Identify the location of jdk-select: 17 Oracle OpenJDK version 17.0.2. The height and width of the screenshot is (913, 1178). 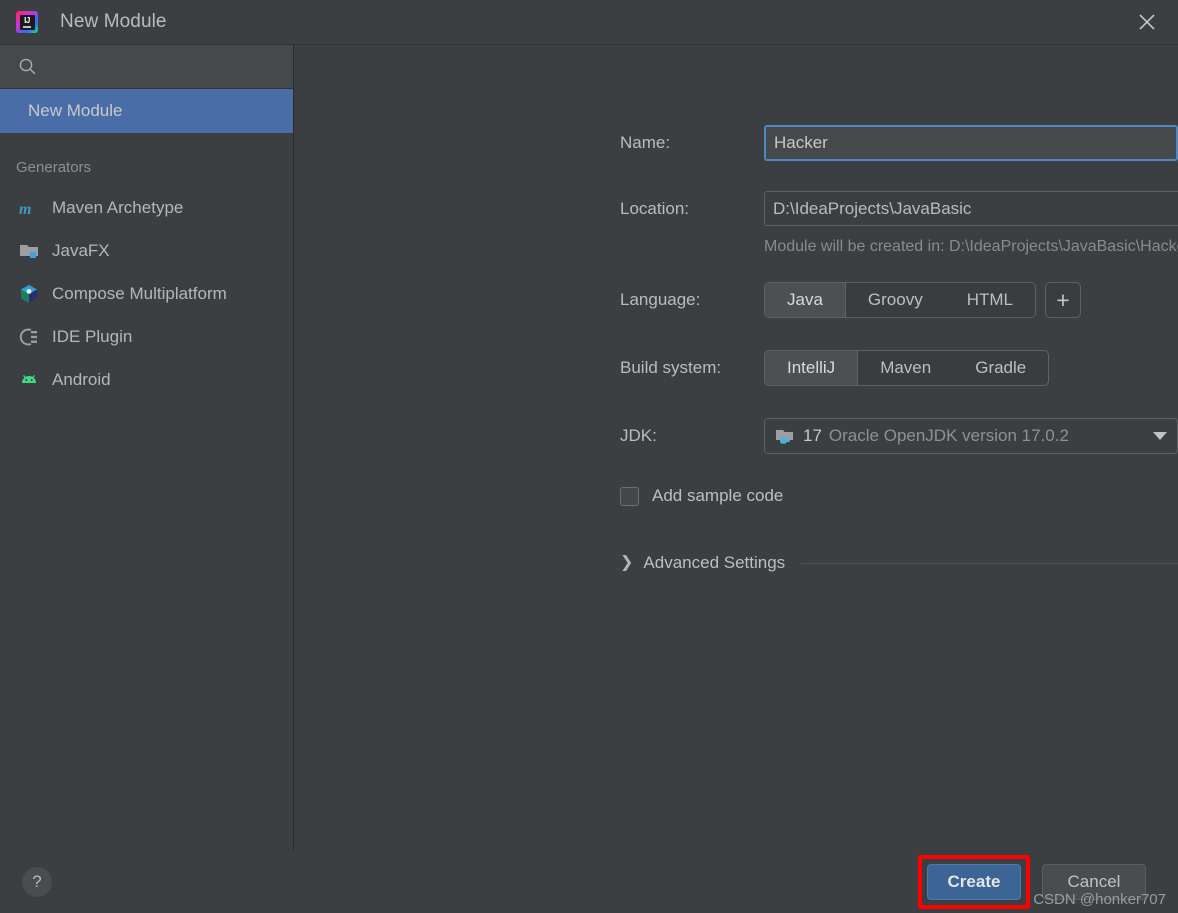
(971, 436).